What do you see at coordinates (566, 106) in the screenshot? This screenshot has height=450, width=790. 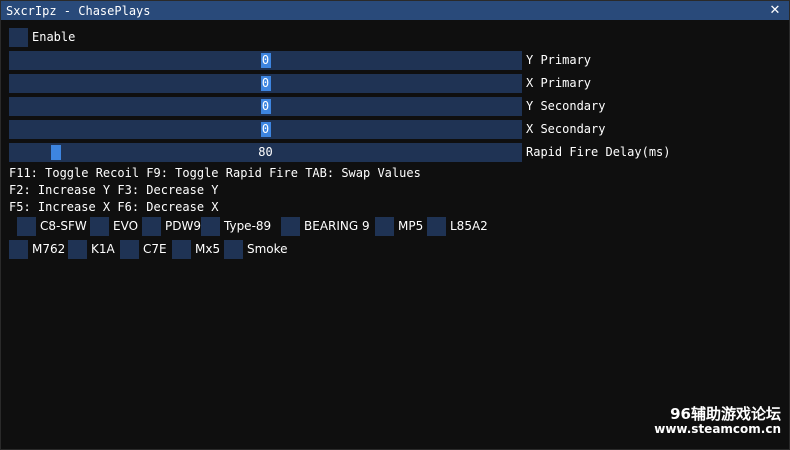 I see `slider-label-y-secondary: Y Secondary` at bounding box center [566, 106].